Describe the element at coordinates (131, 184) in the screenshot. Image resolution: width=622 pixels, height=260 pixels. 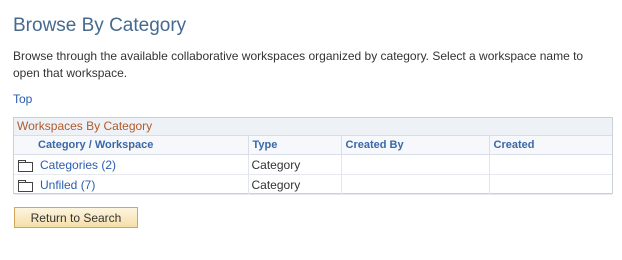
I see `workspace-cell: Unfiled (7)` at that location.